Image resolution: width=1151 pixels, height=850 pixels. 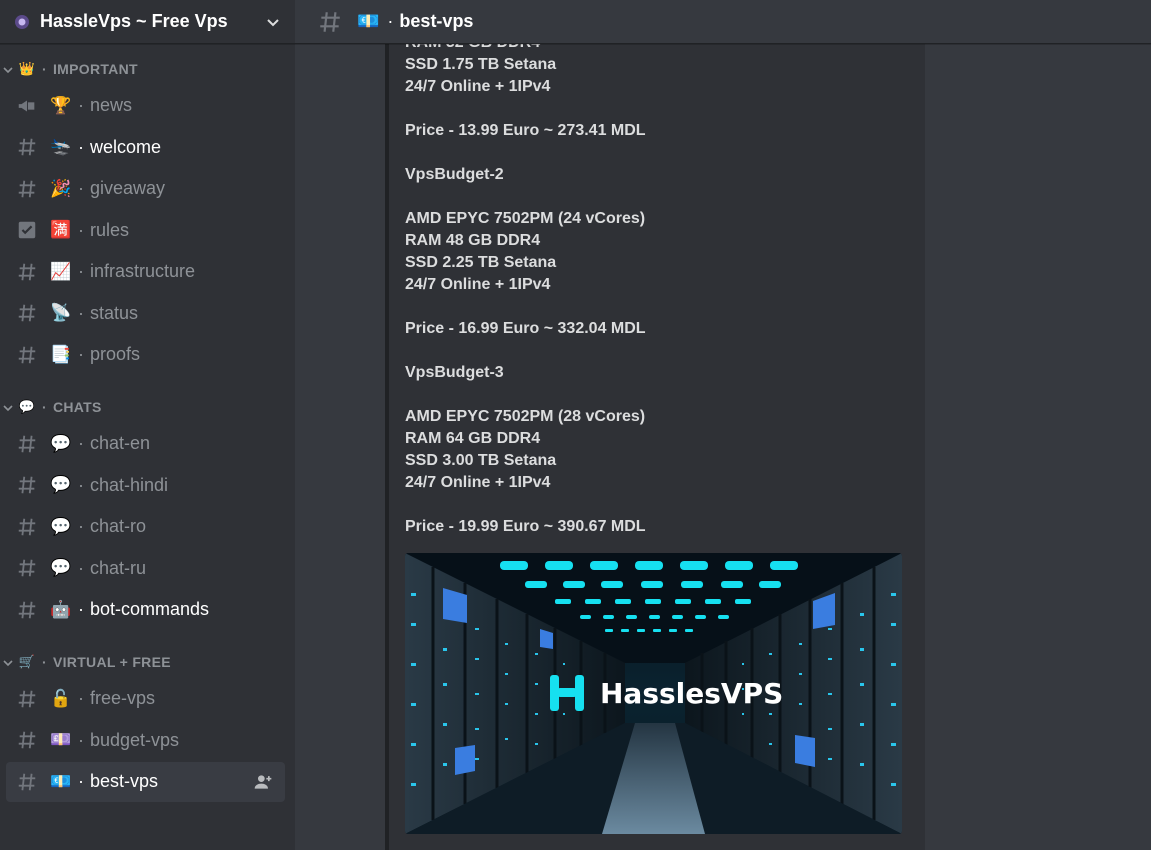 I want to click on sidebar-item-proofs: 📑 · proofs, so click(x=145, y=355).